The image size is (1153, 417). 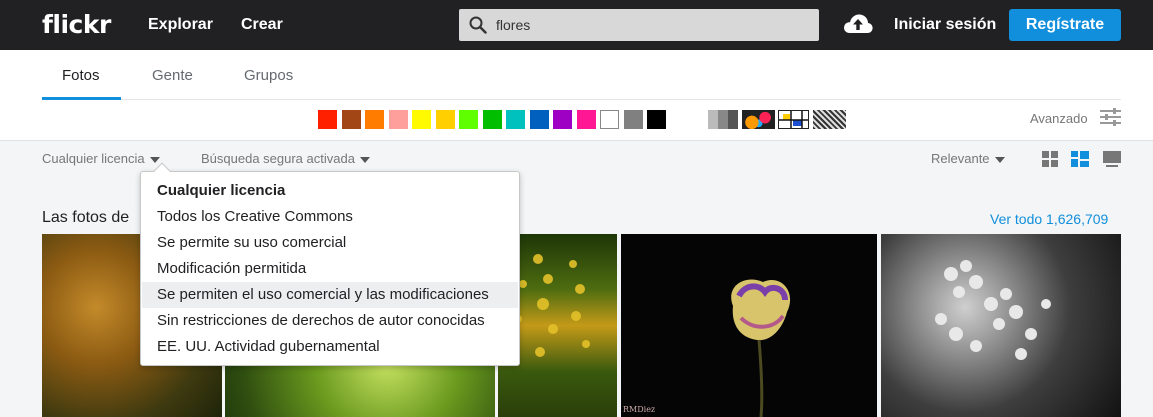 I want to click on license-option-us-government: EE. UU. Actividad gubernamental, so click(x=330, y=347).